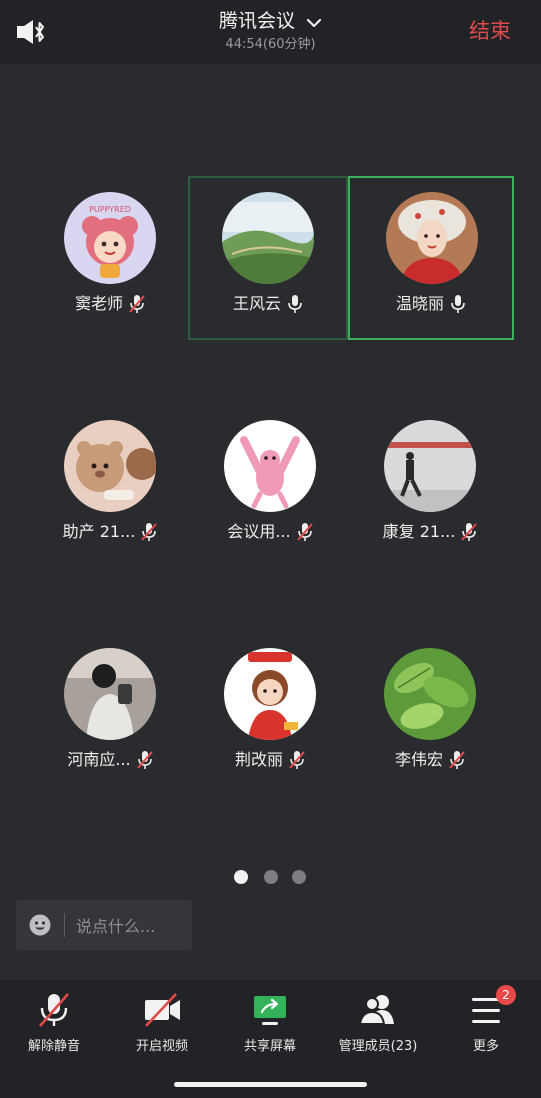 This screenshot has width=541, height=1098. I want to click on participant-name: 李伟宏, so click(418, 759).